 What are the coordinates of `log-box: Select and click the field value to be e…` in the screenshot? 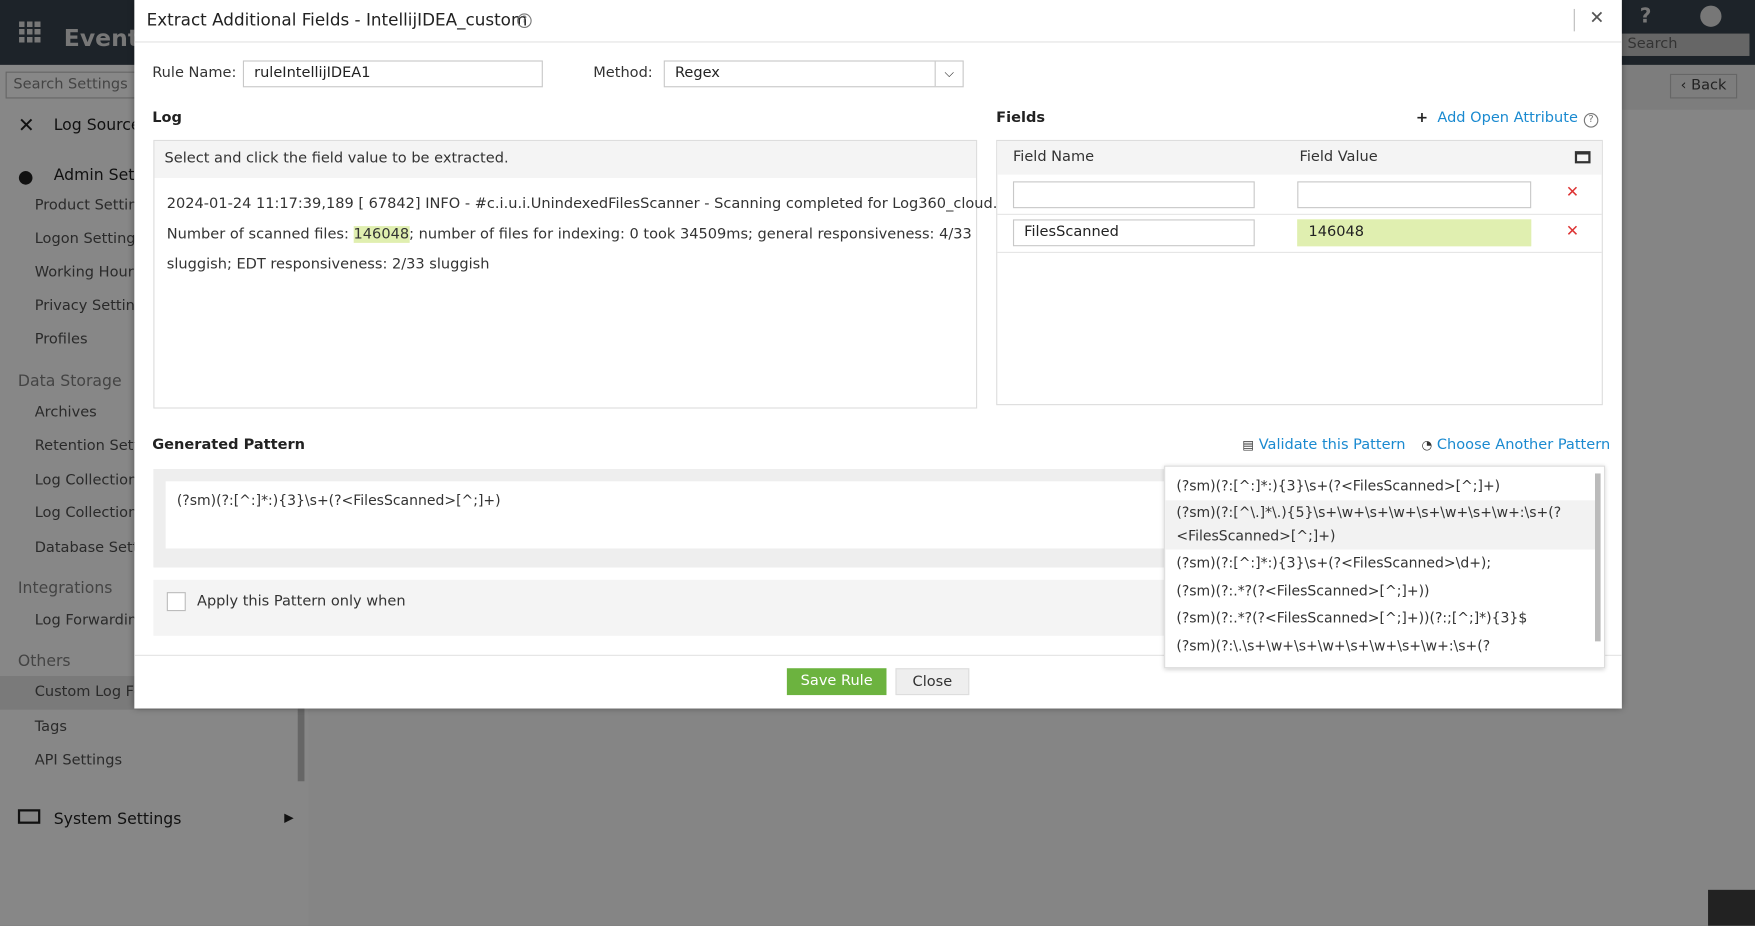 It's located at (575, 274).